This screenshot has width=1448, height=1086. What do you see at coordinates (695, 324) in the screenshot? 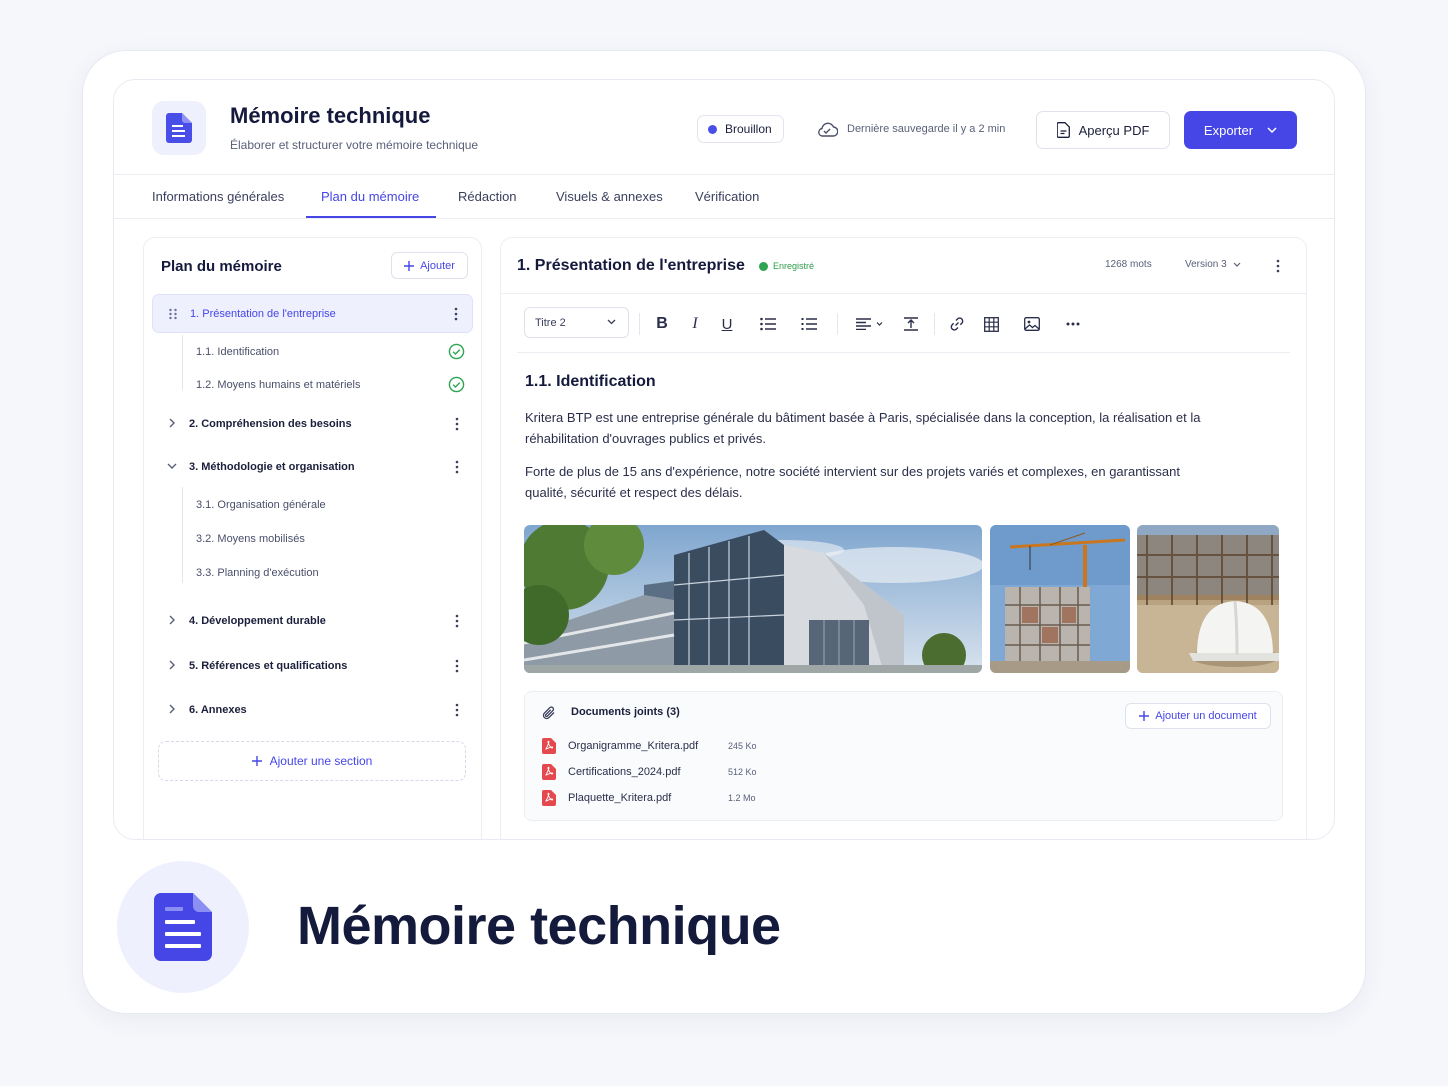
I see `italic-icon: I` at bounding box center [695, 324].